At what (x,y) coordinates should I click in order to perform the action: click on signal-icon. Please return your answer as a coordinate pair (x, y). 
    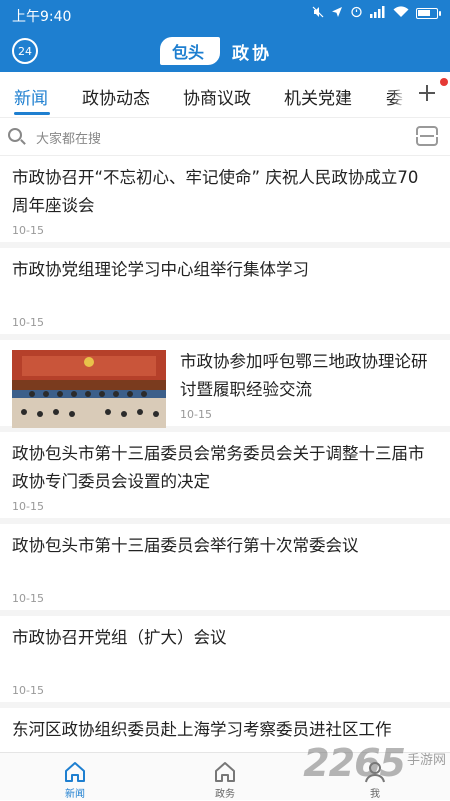
    Looking at the image, I should click on (378, 13).